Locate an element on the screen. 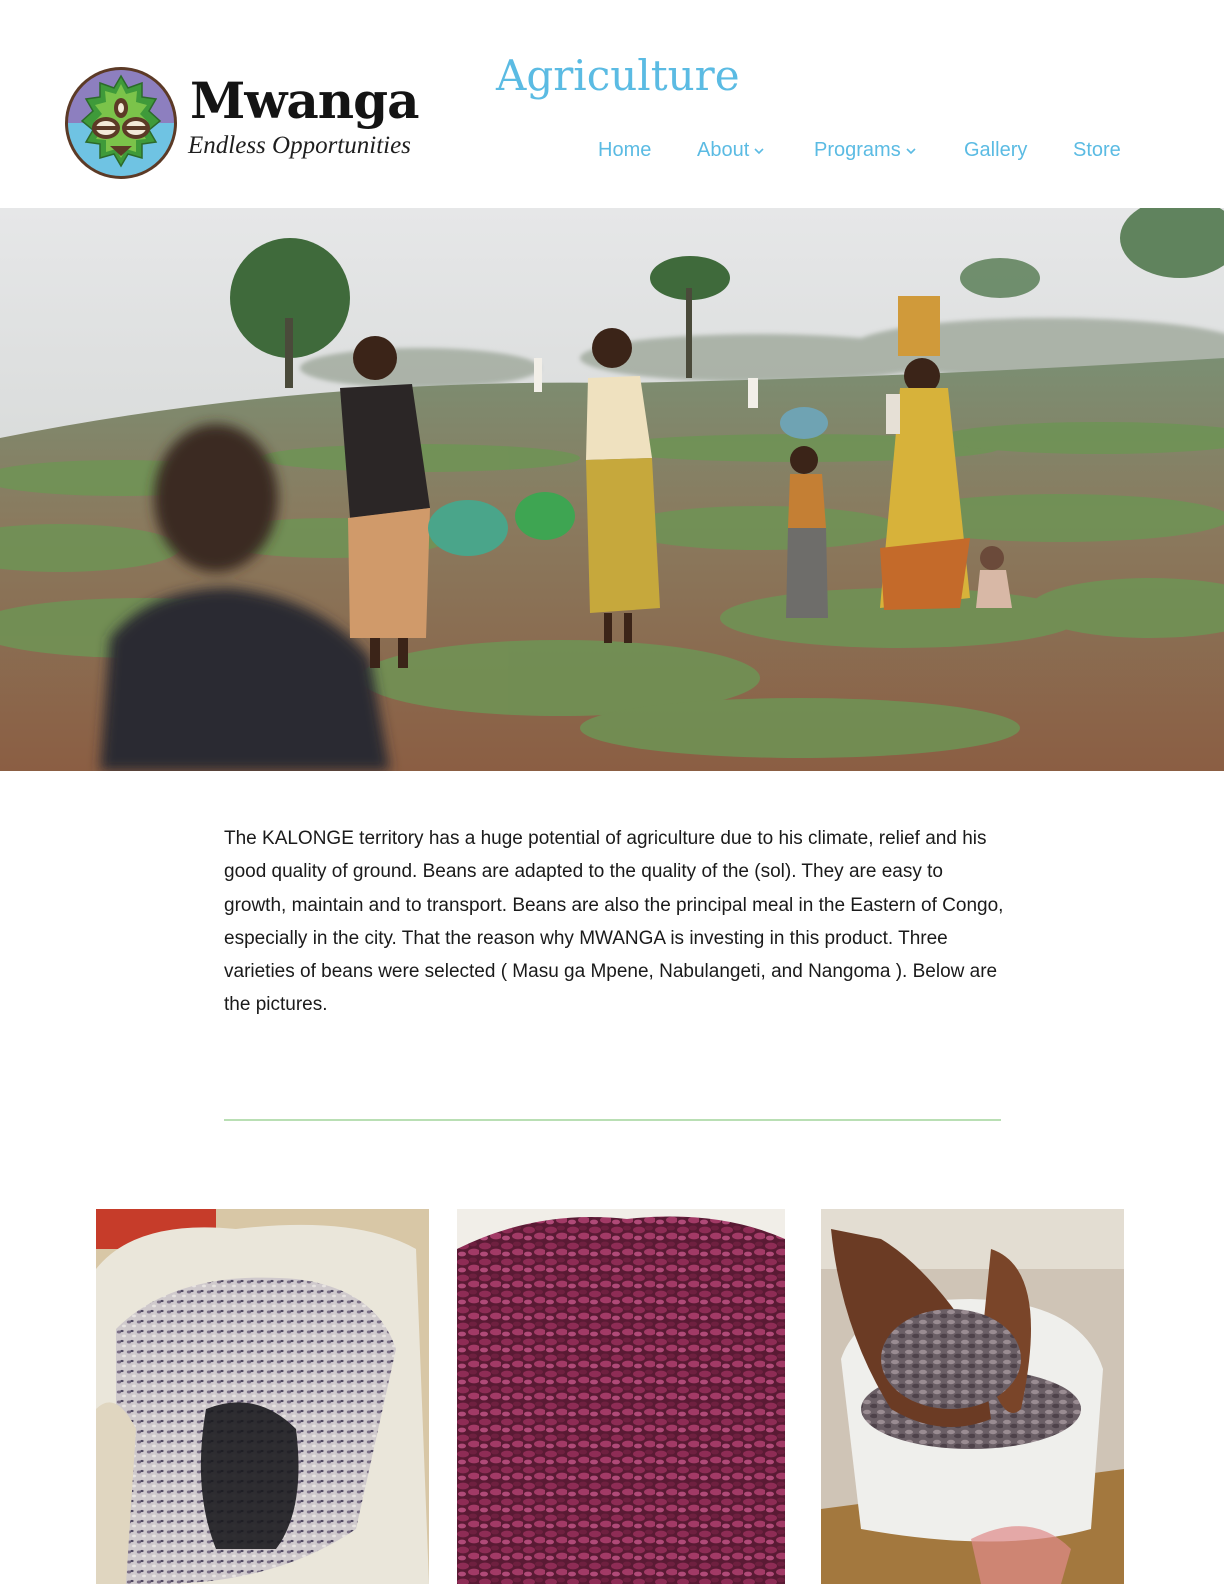 Image resolution: width=1224 pixels, height=1584 pixels. nav-home-label: Home is located at coordinates (625, 150).